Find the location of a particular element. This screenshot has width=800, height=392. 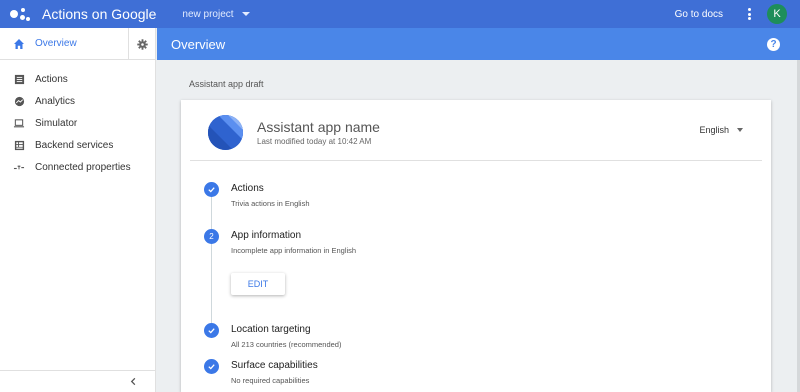

sidebar-item-simulator: Simulator is located at coordinates (77, 123).